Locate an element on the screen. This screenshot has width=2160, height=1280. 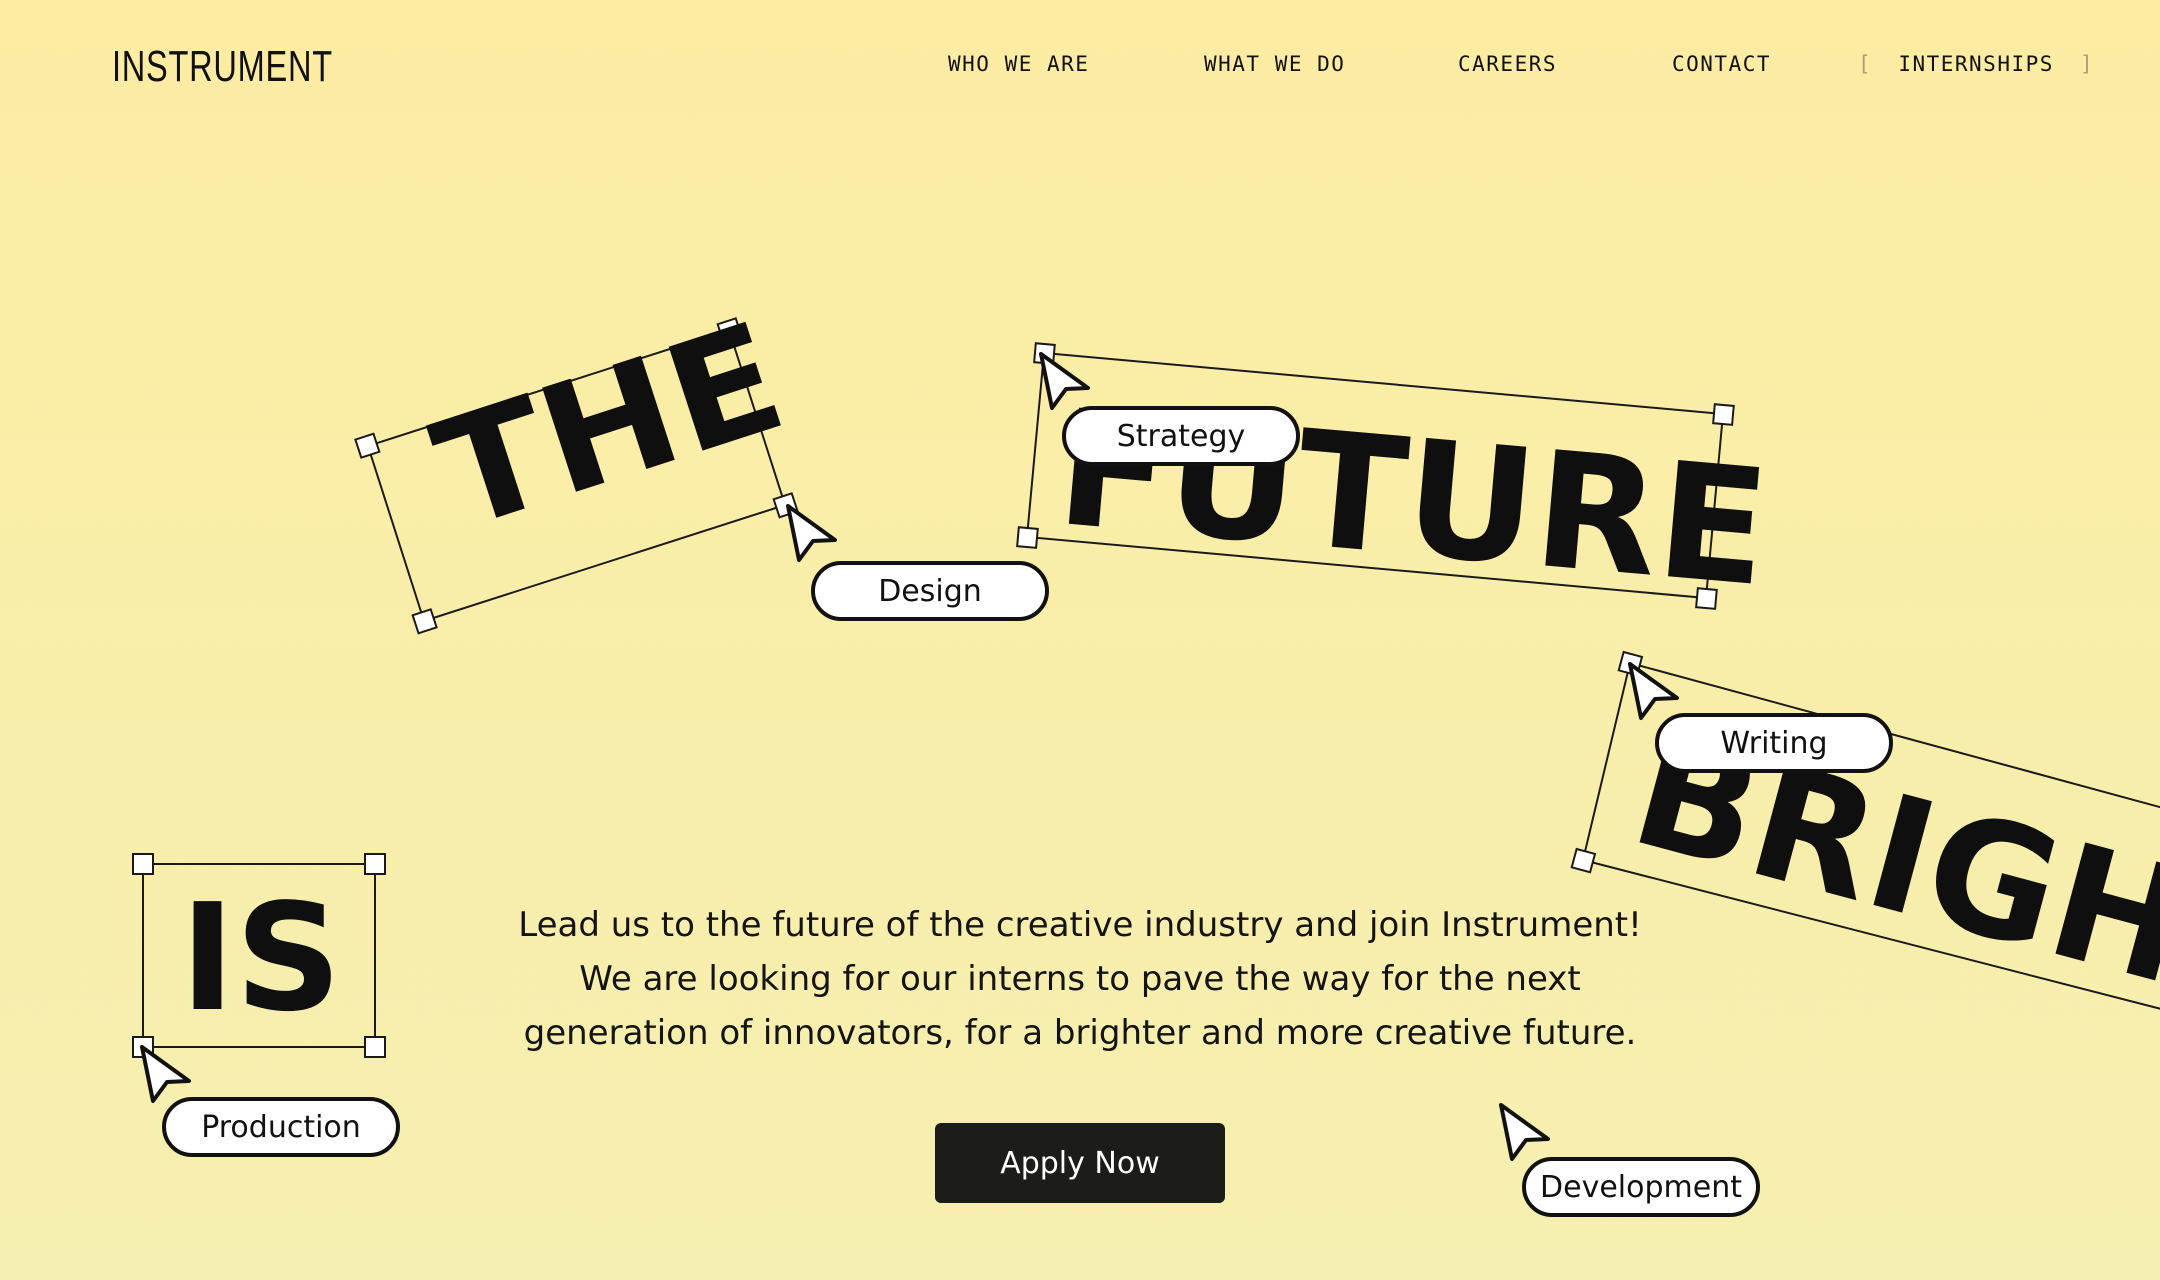
hero-word-is: IS is located at coordinates (261, 958).